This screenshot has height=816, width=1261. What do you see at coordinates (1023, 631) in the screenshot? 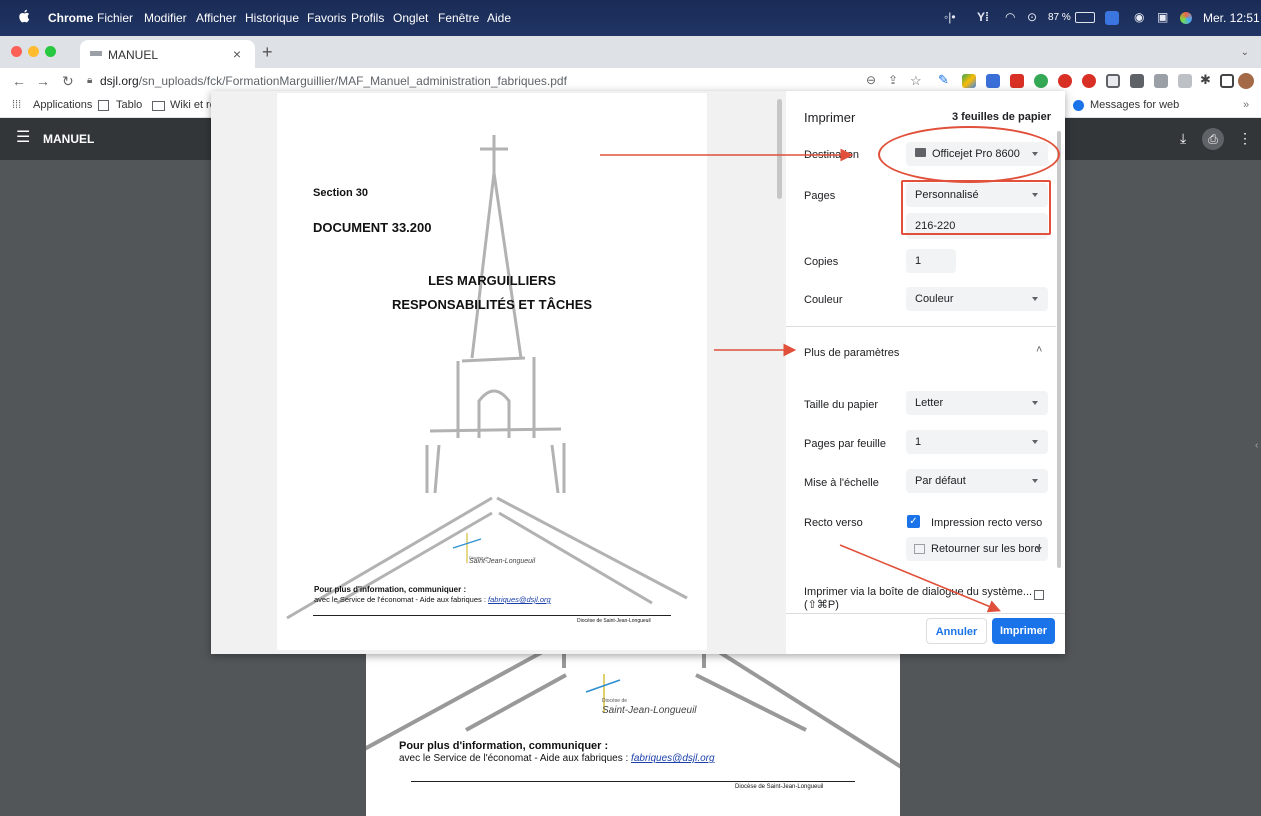
I see `print-button: Imprimer` at bounding box center [1023, 631].